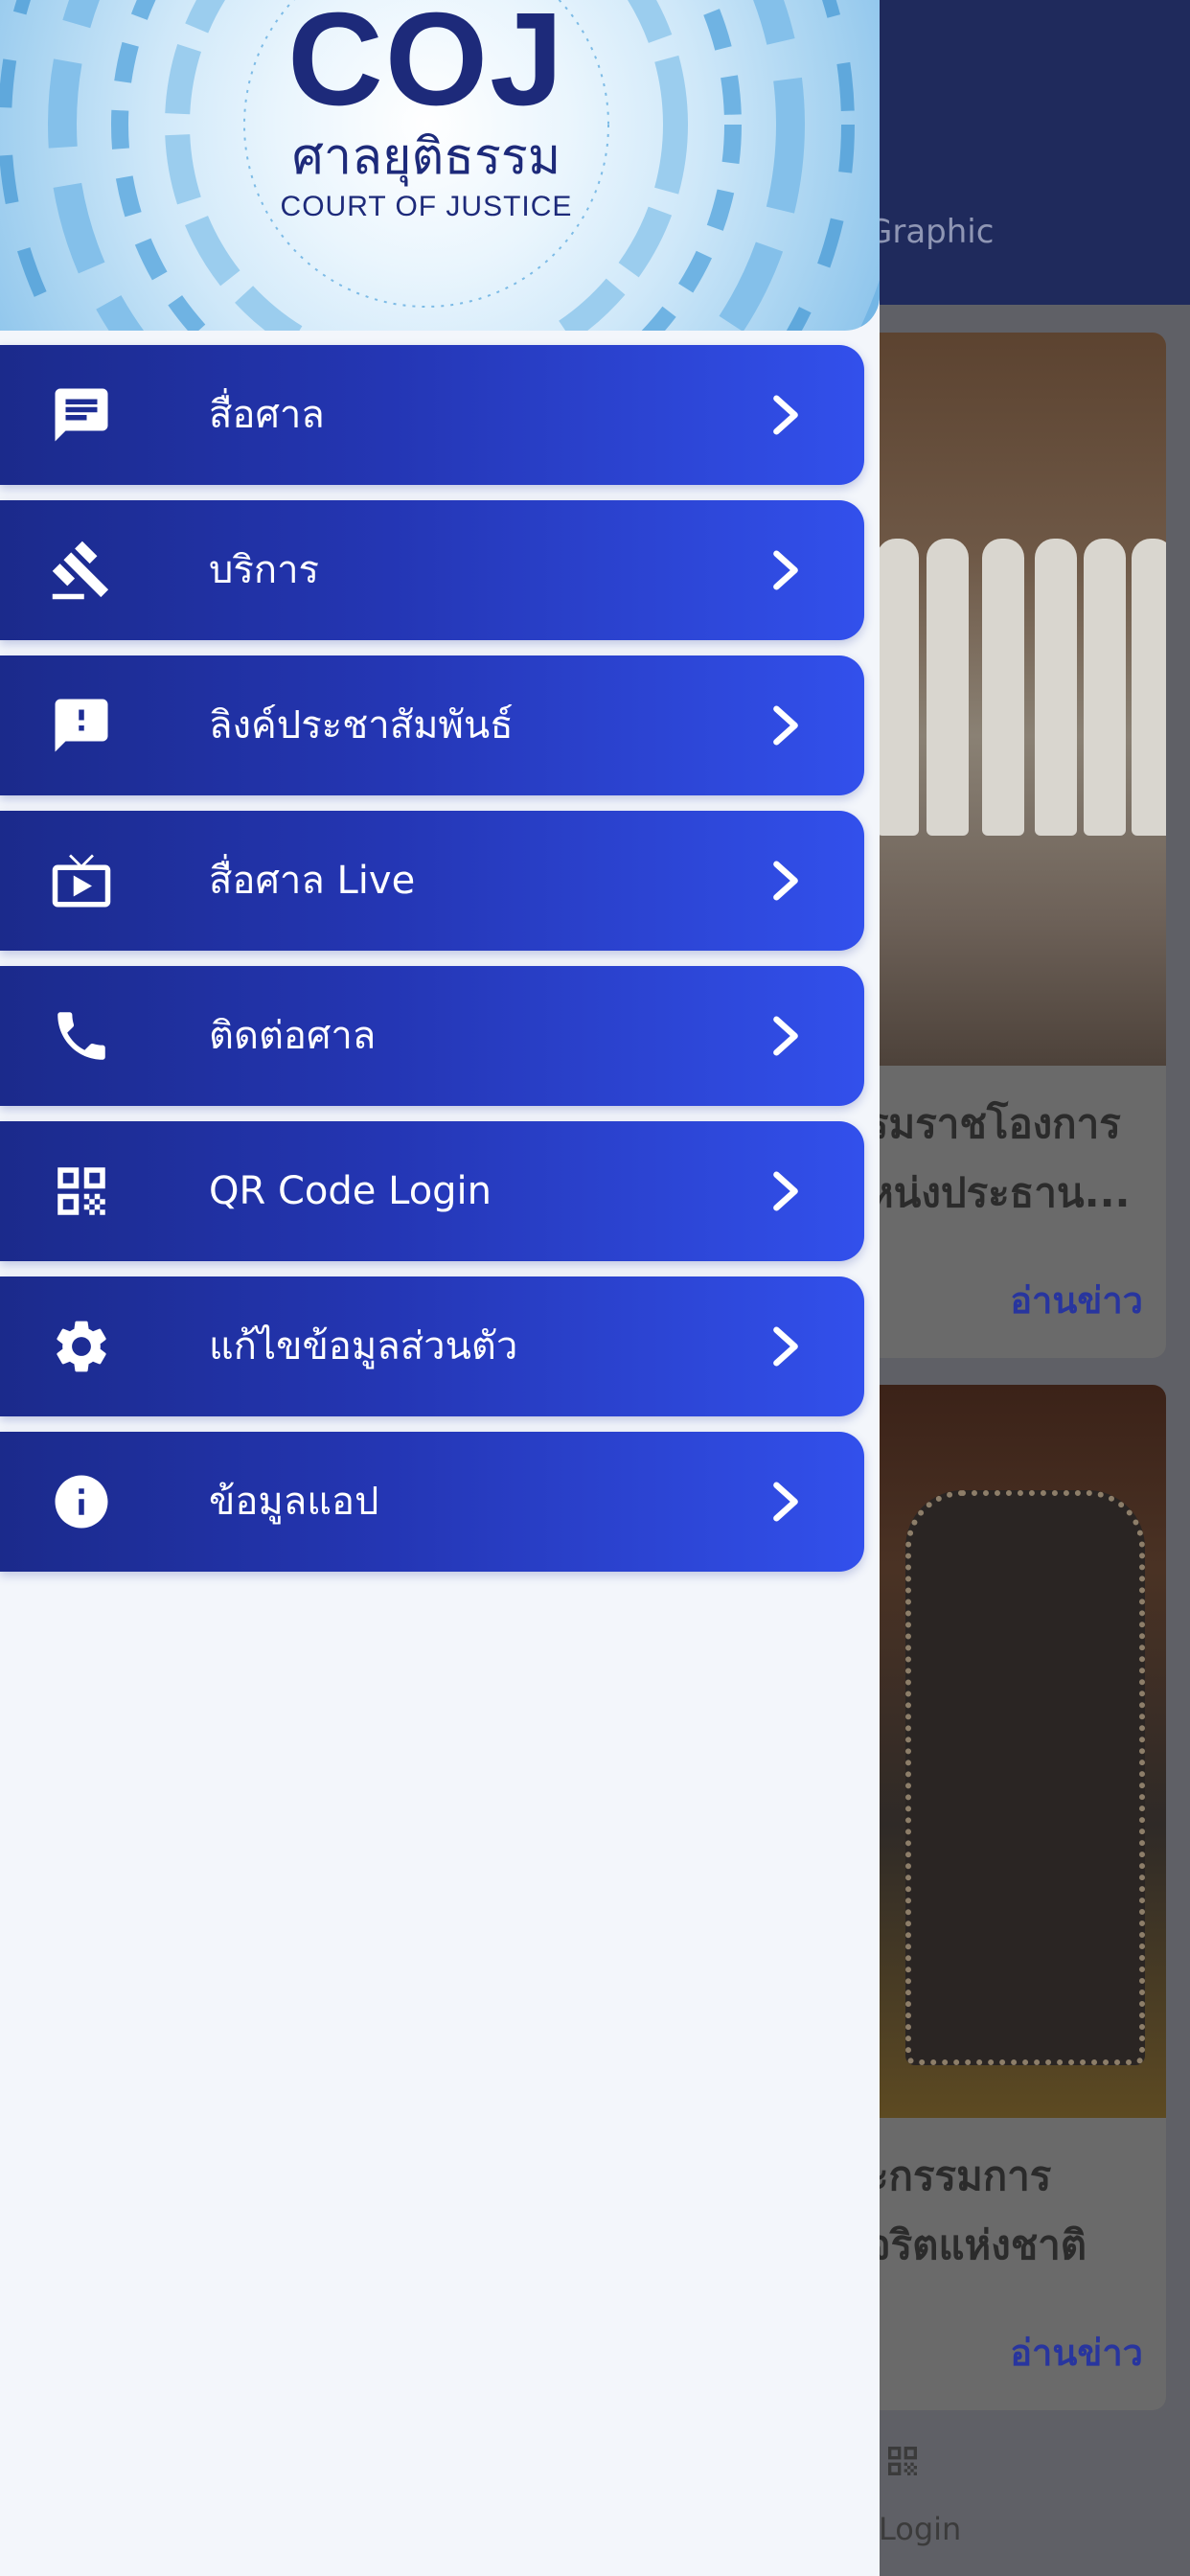  I want to click on drawer-header: COJ ศาลยุติธรรม COURT OF JUSTICE, so click(440, 165).